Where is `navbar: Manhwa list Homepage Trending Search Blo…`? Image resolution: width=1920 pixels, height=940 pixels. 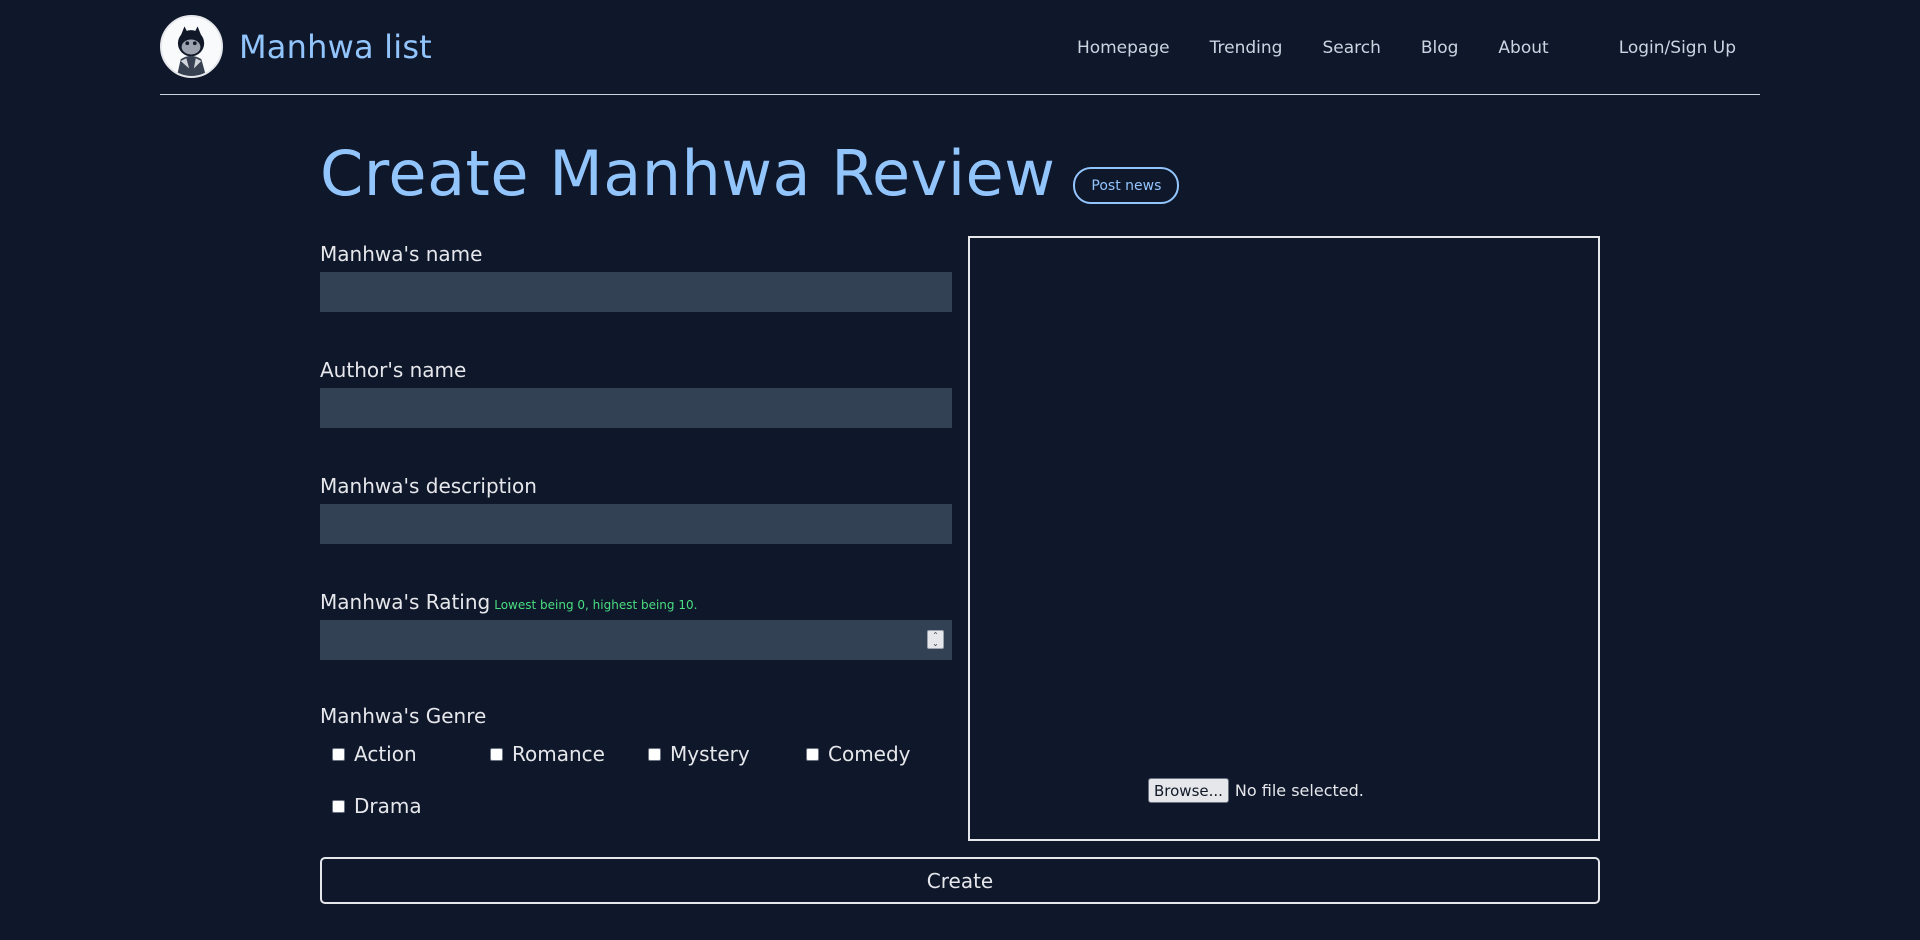 navbar: Manhwa list Homepage Trending Search Blo… is located at coordinates (960, 47).